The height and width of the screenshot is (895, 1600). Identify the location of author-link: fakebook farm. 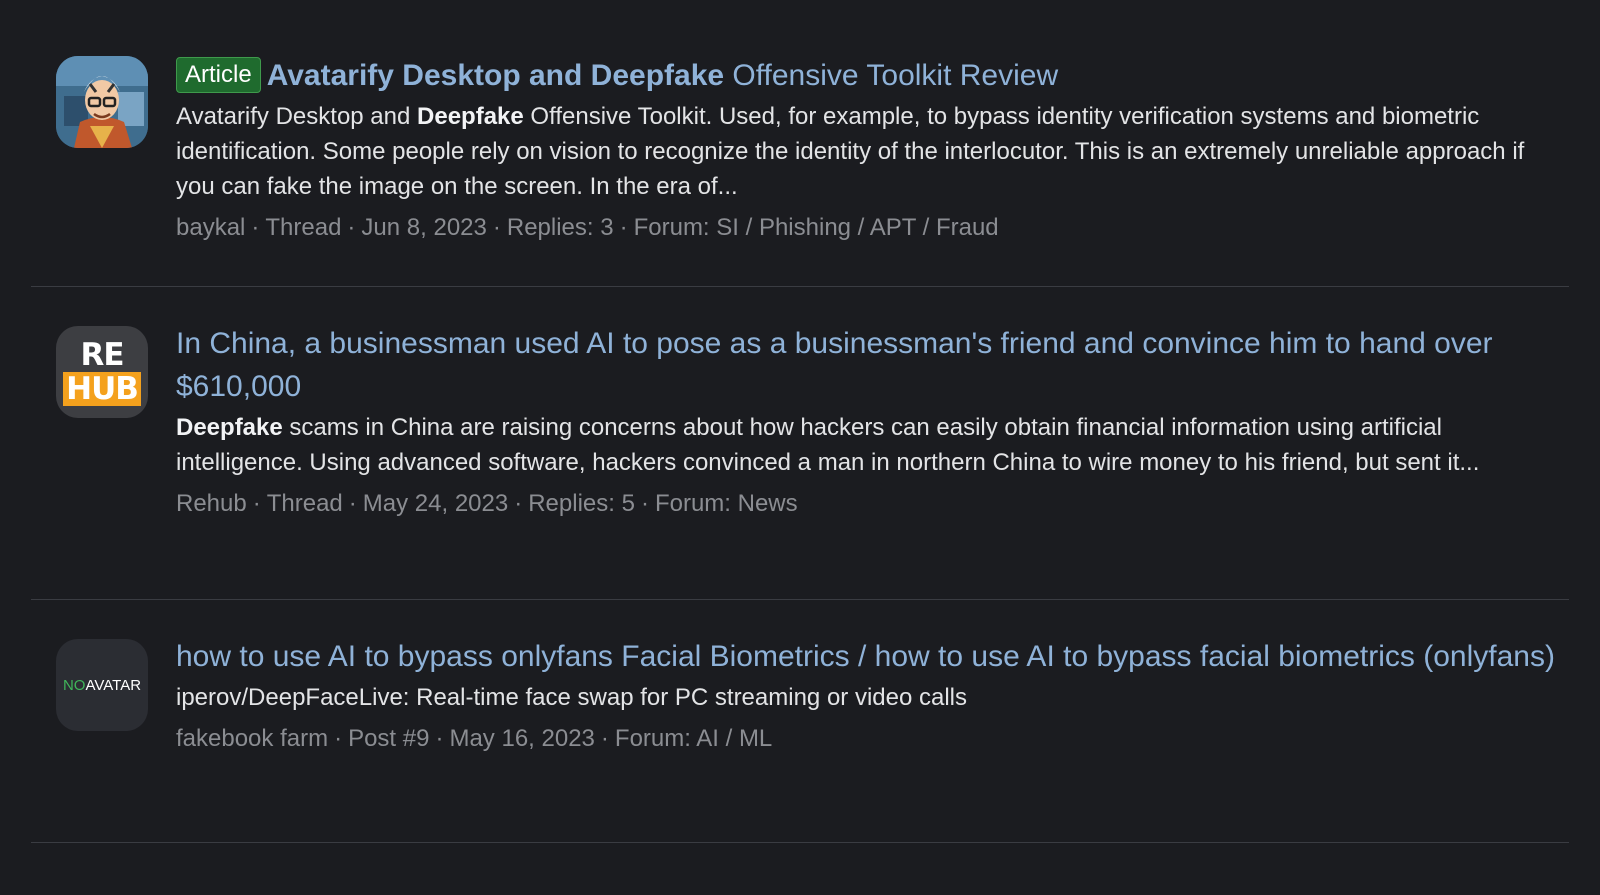
(252, 738).